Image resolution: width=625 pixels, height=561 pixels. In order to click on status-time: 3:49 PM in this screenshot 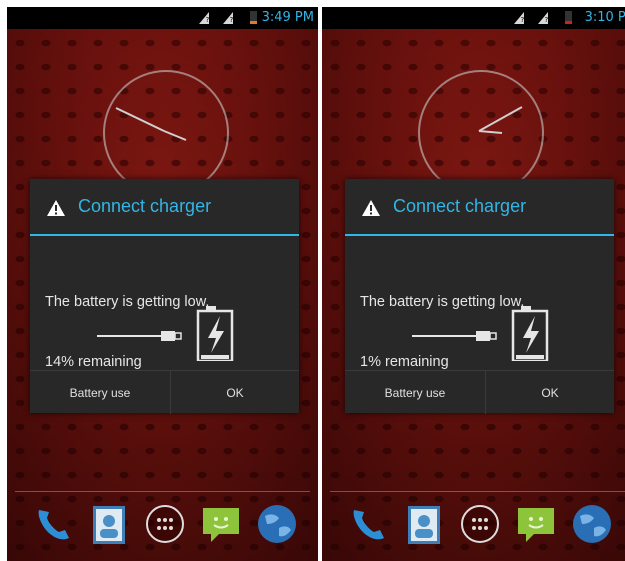, I will do `click(287, 17)`.